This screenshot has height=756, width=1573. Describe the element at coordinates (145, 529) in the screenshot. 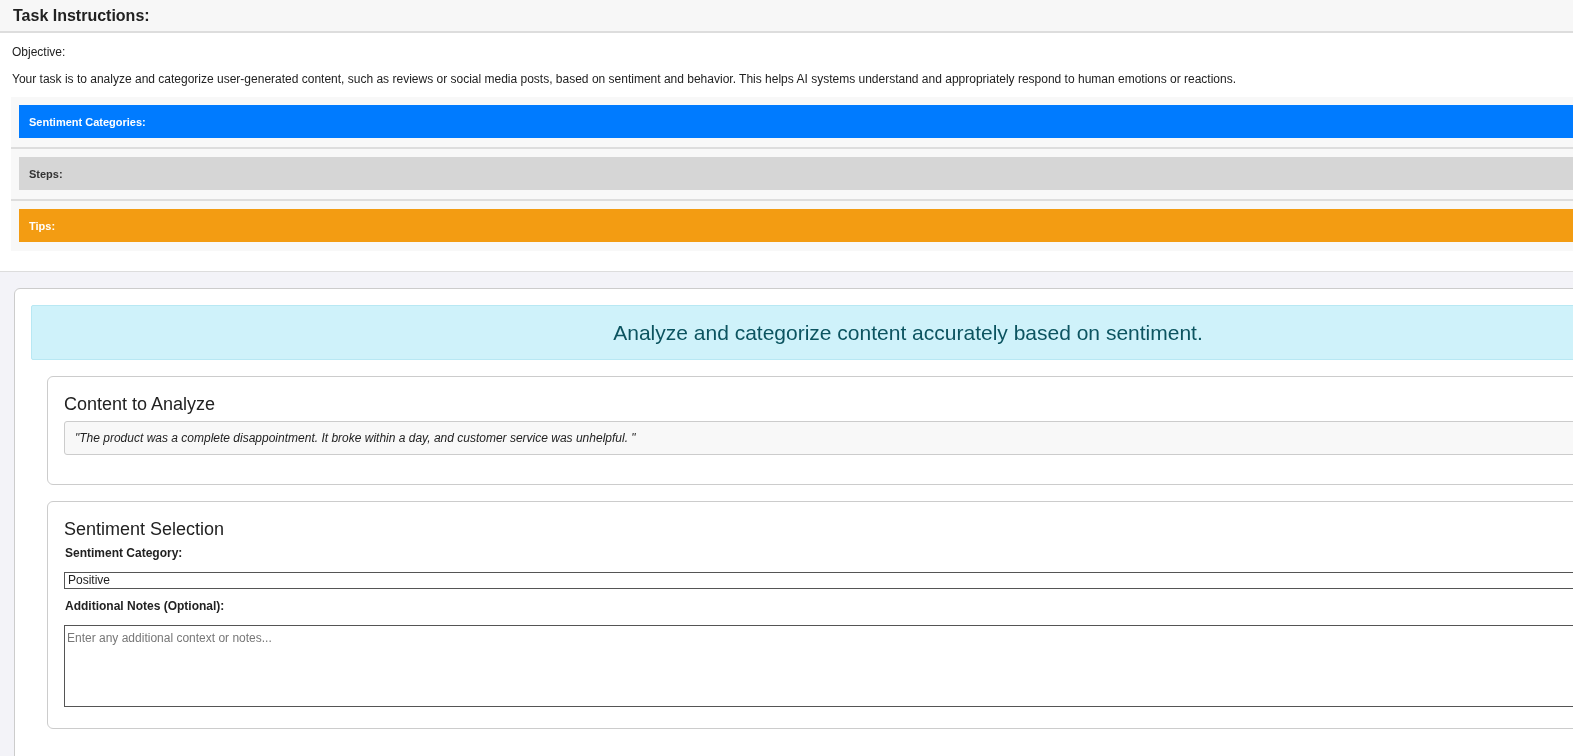

I see `card-title: Sentiment Selection` at that location.